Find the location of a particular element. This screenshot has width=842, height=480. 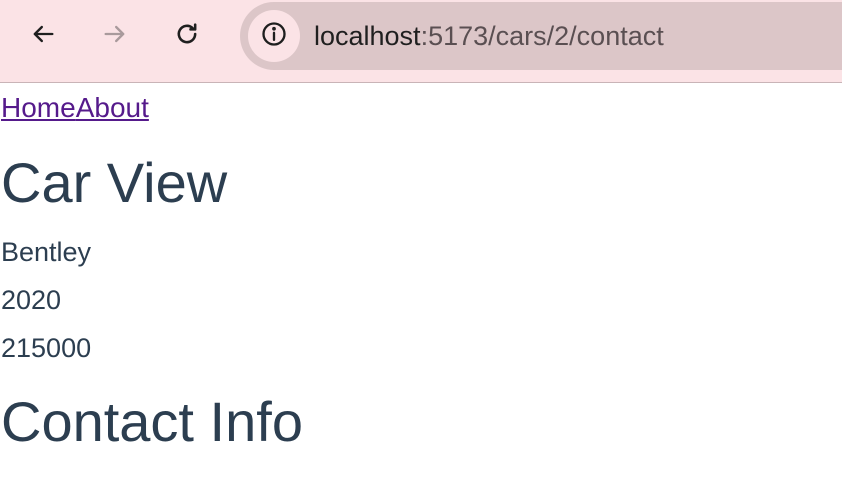

contact-info-heading: Contact Info is located at coordinates (152, 421).